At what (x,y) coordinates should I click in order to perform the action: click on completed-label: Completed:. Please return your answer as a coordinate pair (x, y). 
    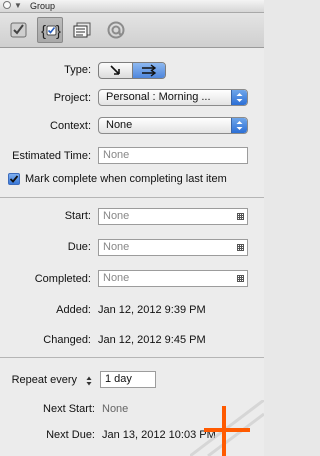
    Looking at the image, I should click on (62, 279).